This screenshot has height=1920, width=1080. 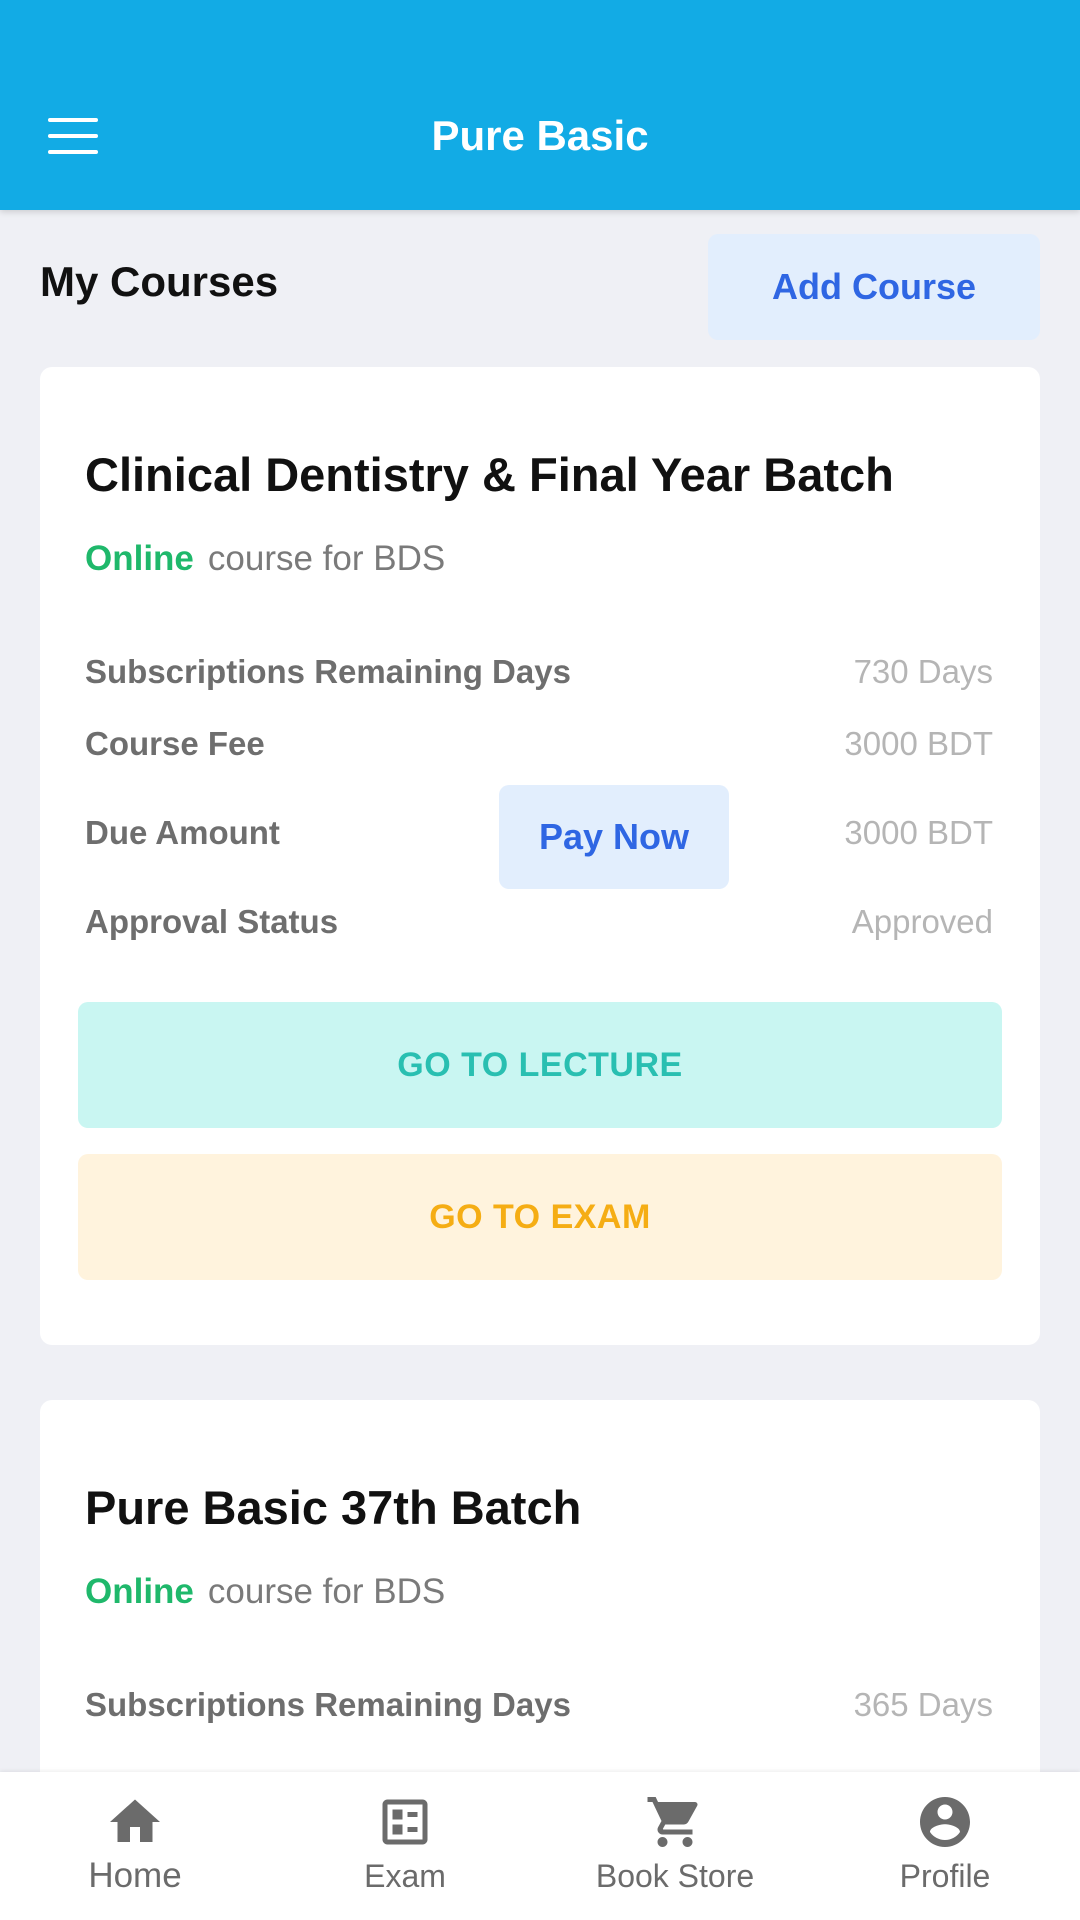 I want to click on due-amount-value: 3000 BDT, so click(x=918, y=832).